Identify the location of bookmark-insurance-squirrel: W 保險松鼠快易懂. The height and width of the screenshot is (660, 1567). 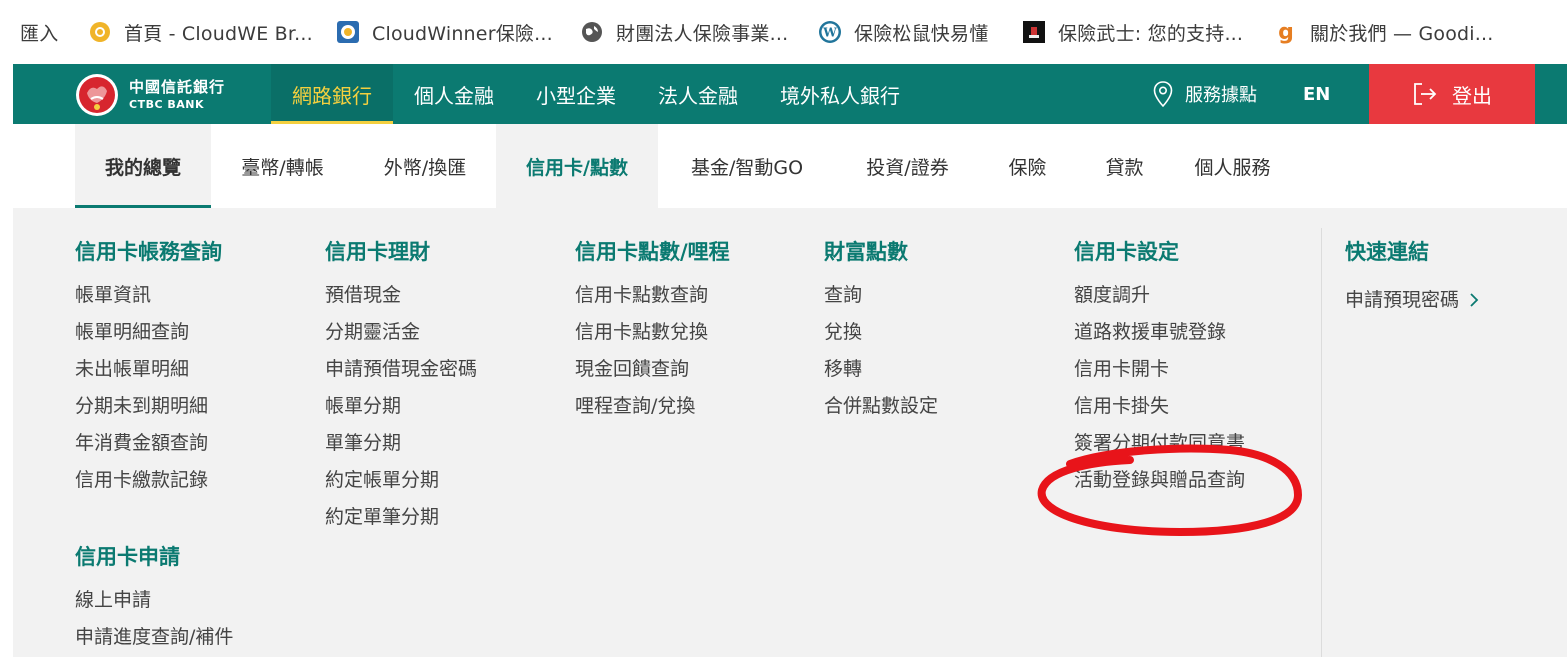
(903, 32).